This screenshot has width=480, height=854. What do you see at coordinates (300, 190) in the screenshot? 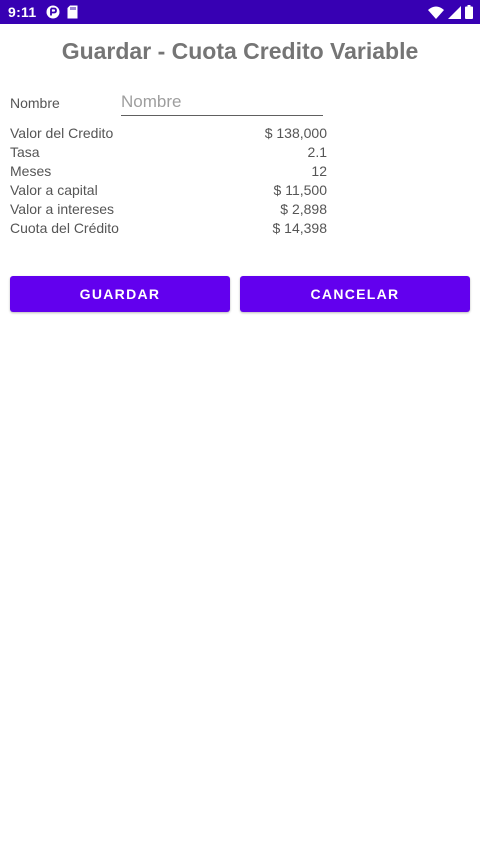
I see `summary-value: $ 11,500` at bounding box center [300, 190].